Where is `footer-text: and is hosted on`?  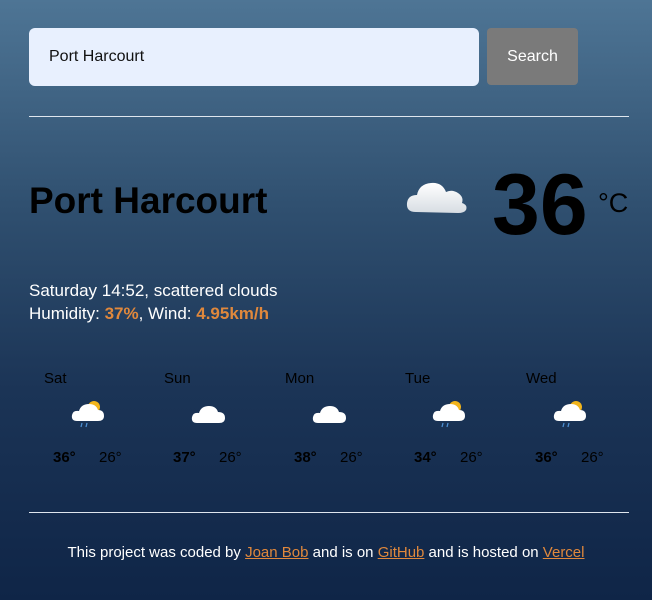 footer-text: and is hosted on is located at coordinates (483, 552).